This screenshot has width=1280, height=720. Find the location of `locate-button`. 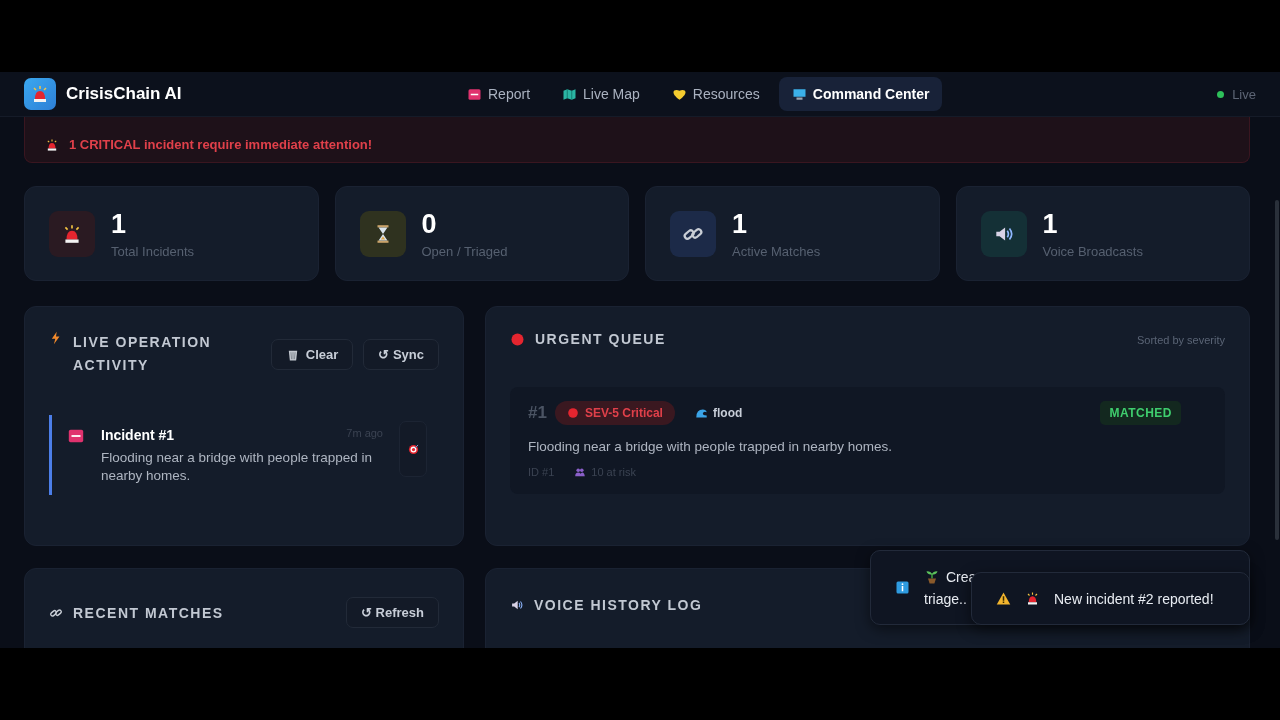

locate-button is located at coordinates (413, 449).